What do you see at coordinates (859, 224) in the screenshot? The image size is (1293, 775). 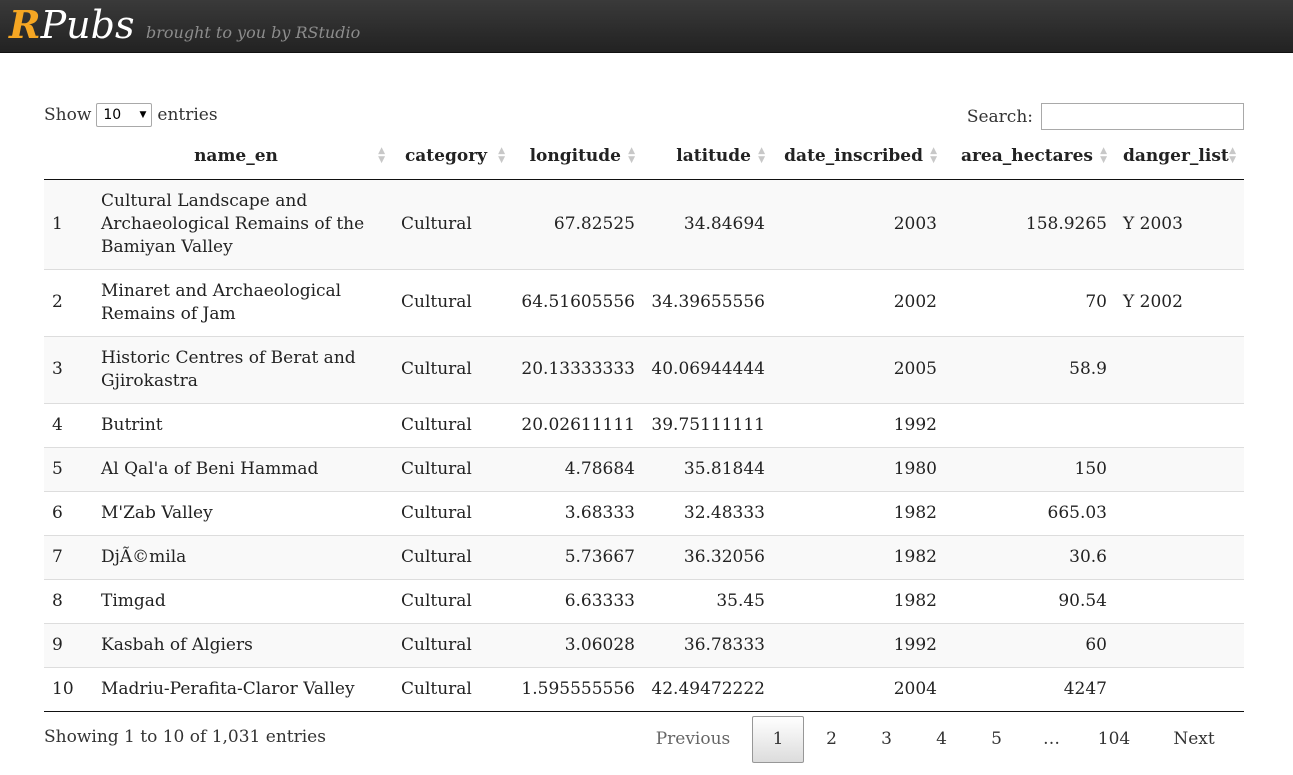 I see `cell-date-inscribed: 2003` at bounding box center [859, 224].